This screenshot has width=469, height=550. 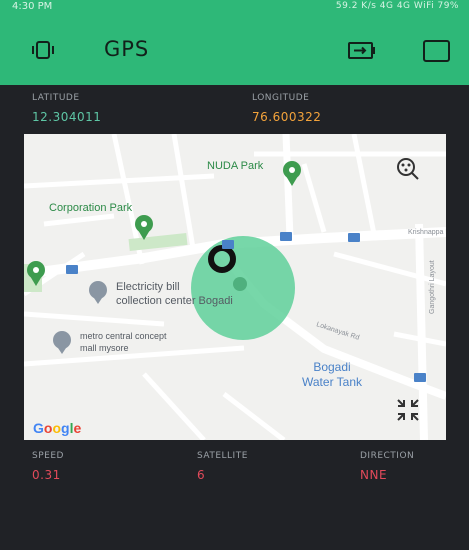 What do you see at coordinates (127, 49) in the screenshot?
I see `page-title: GPS` at bounding box center [127, 49].